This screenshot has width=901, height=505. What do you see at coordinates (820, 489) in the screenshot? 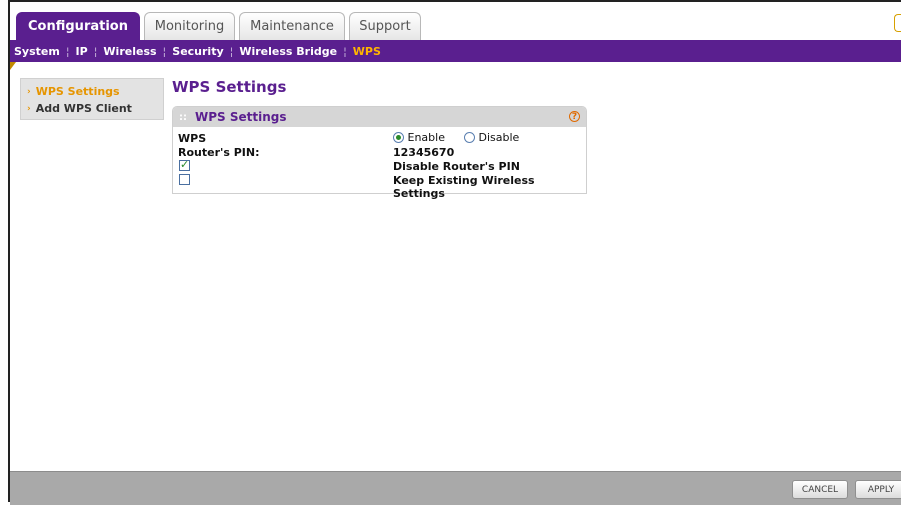
I see `cancel-button: CANCEL` at bounding box center [820, 489].